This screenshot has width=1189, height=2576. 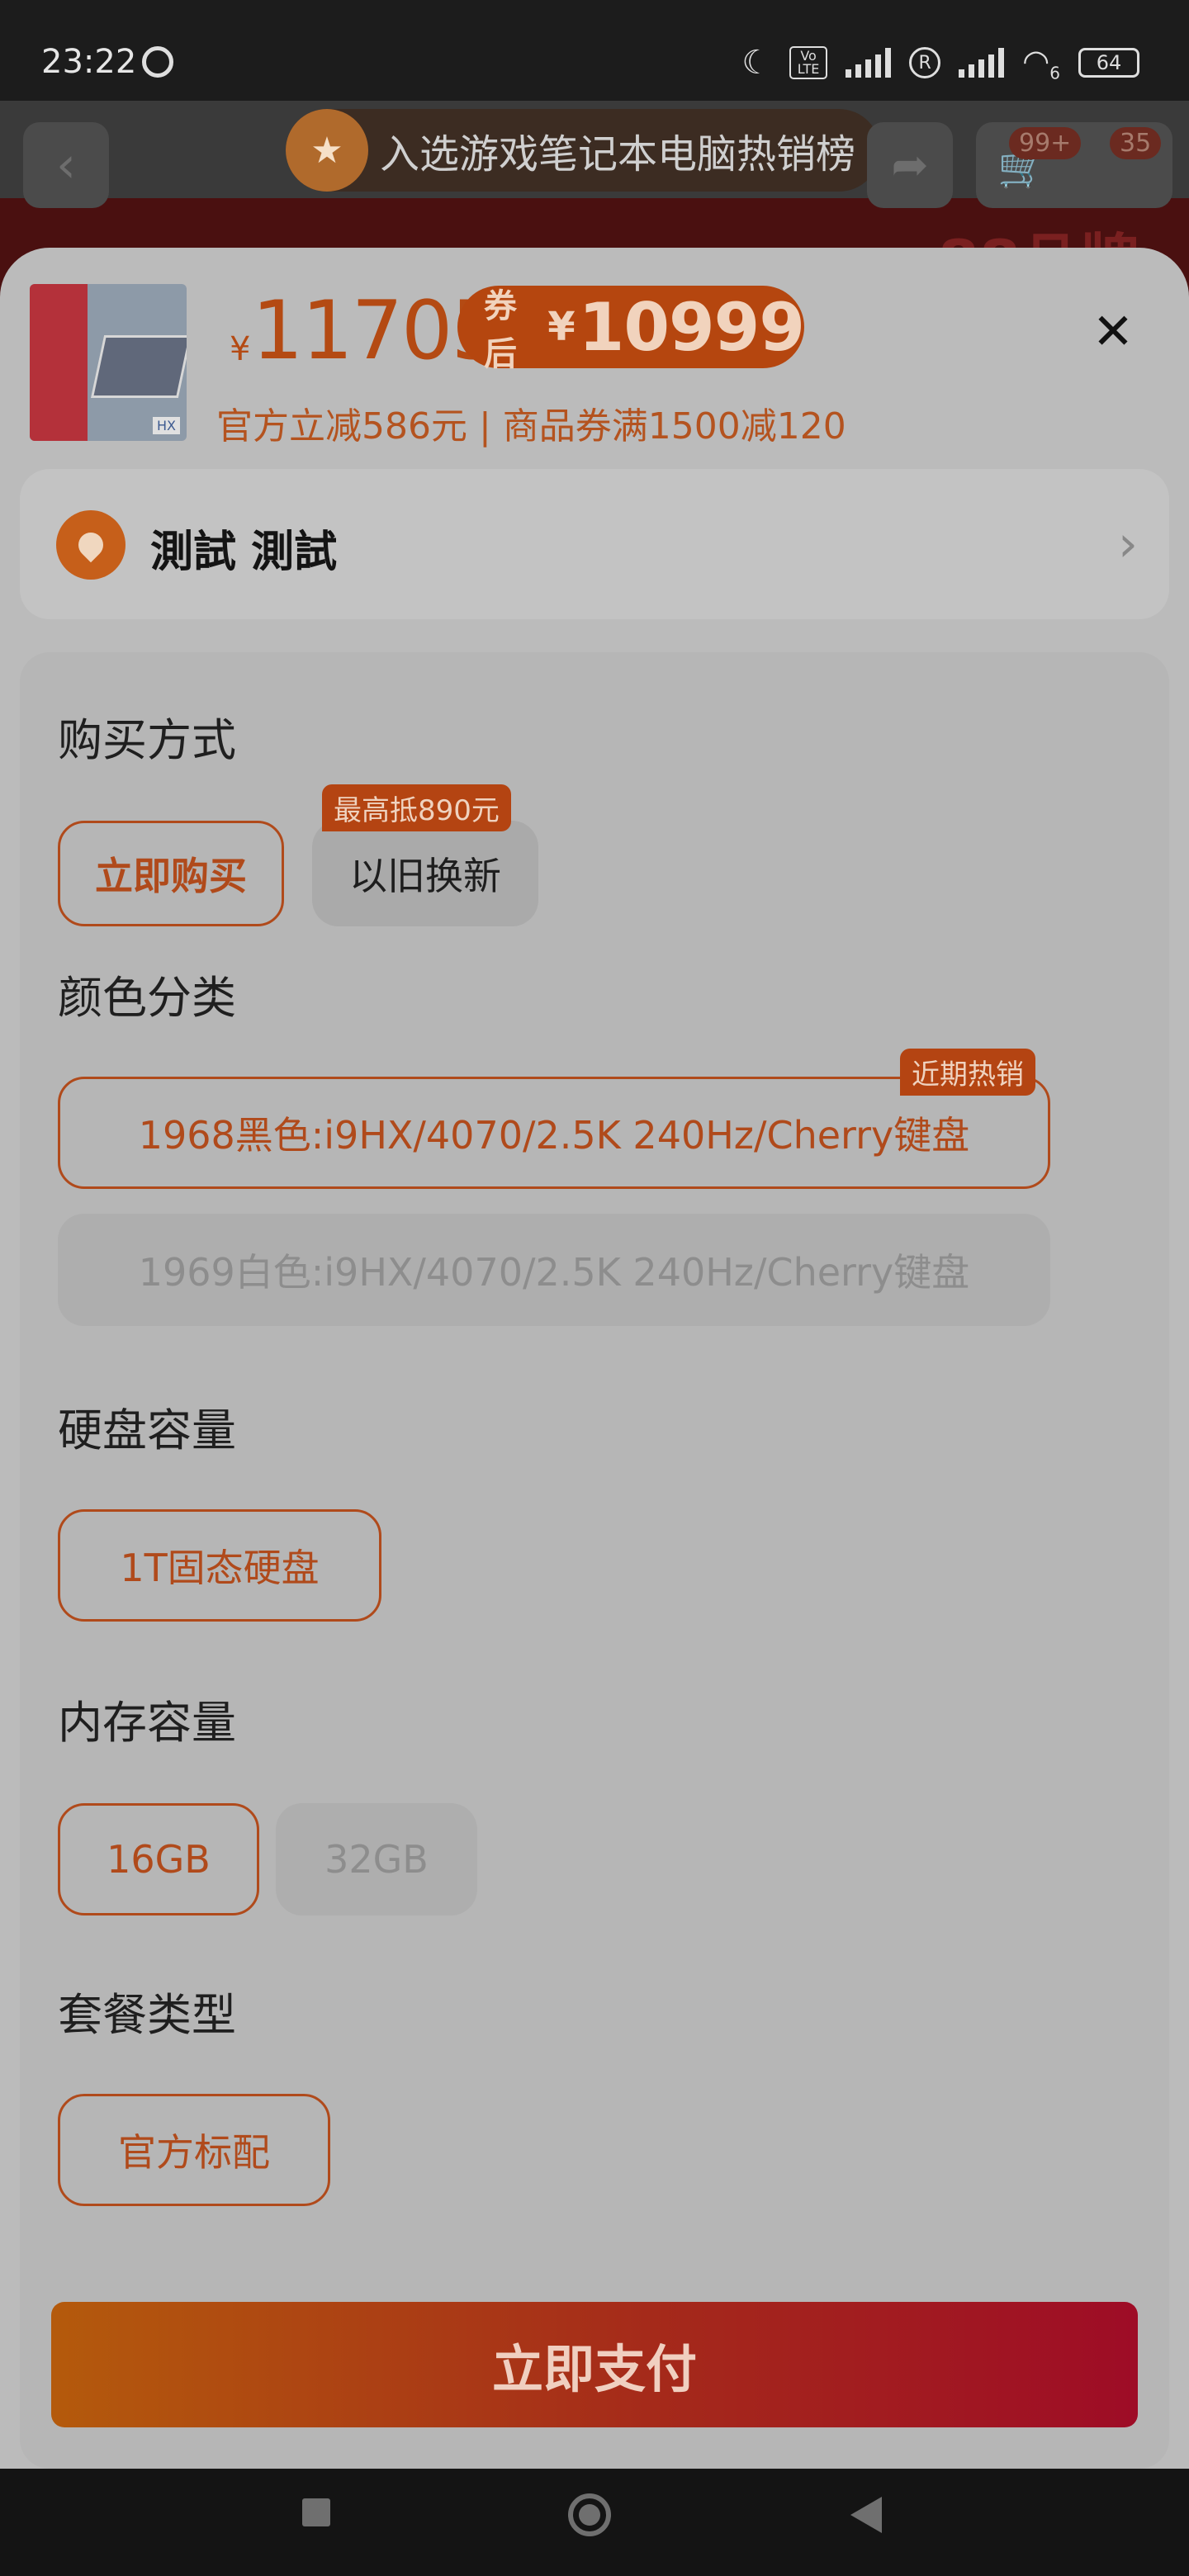 I want to click on back-button: ‹, so click(x=66, y=165).